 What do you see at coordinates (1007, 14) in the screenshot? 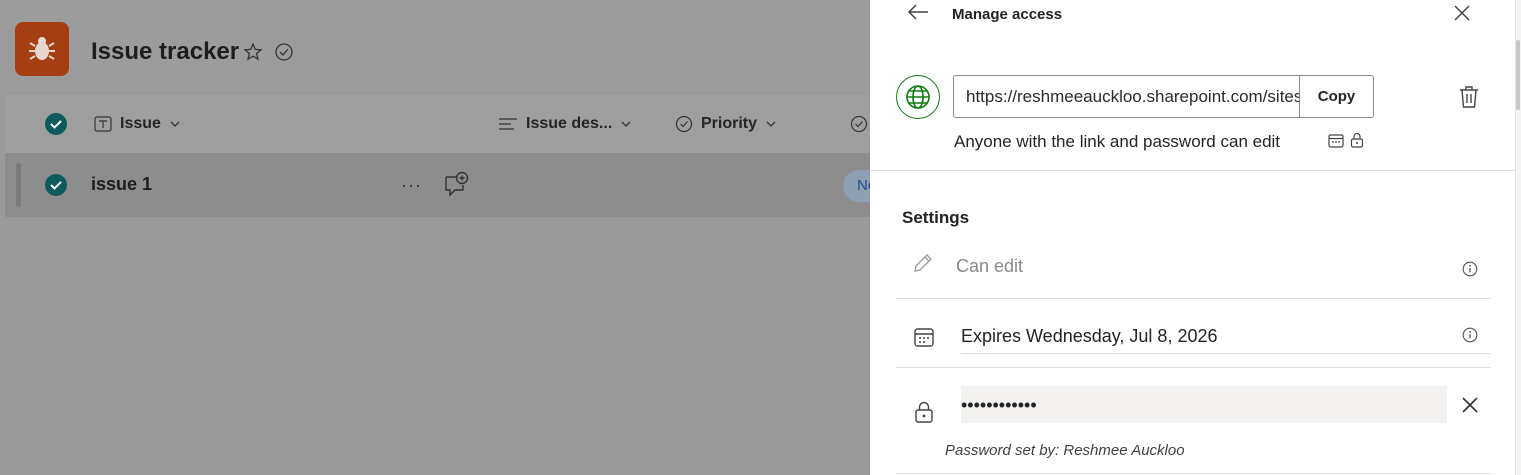
I see `panel-title: Manage access` at bounding box center [1007, 14].